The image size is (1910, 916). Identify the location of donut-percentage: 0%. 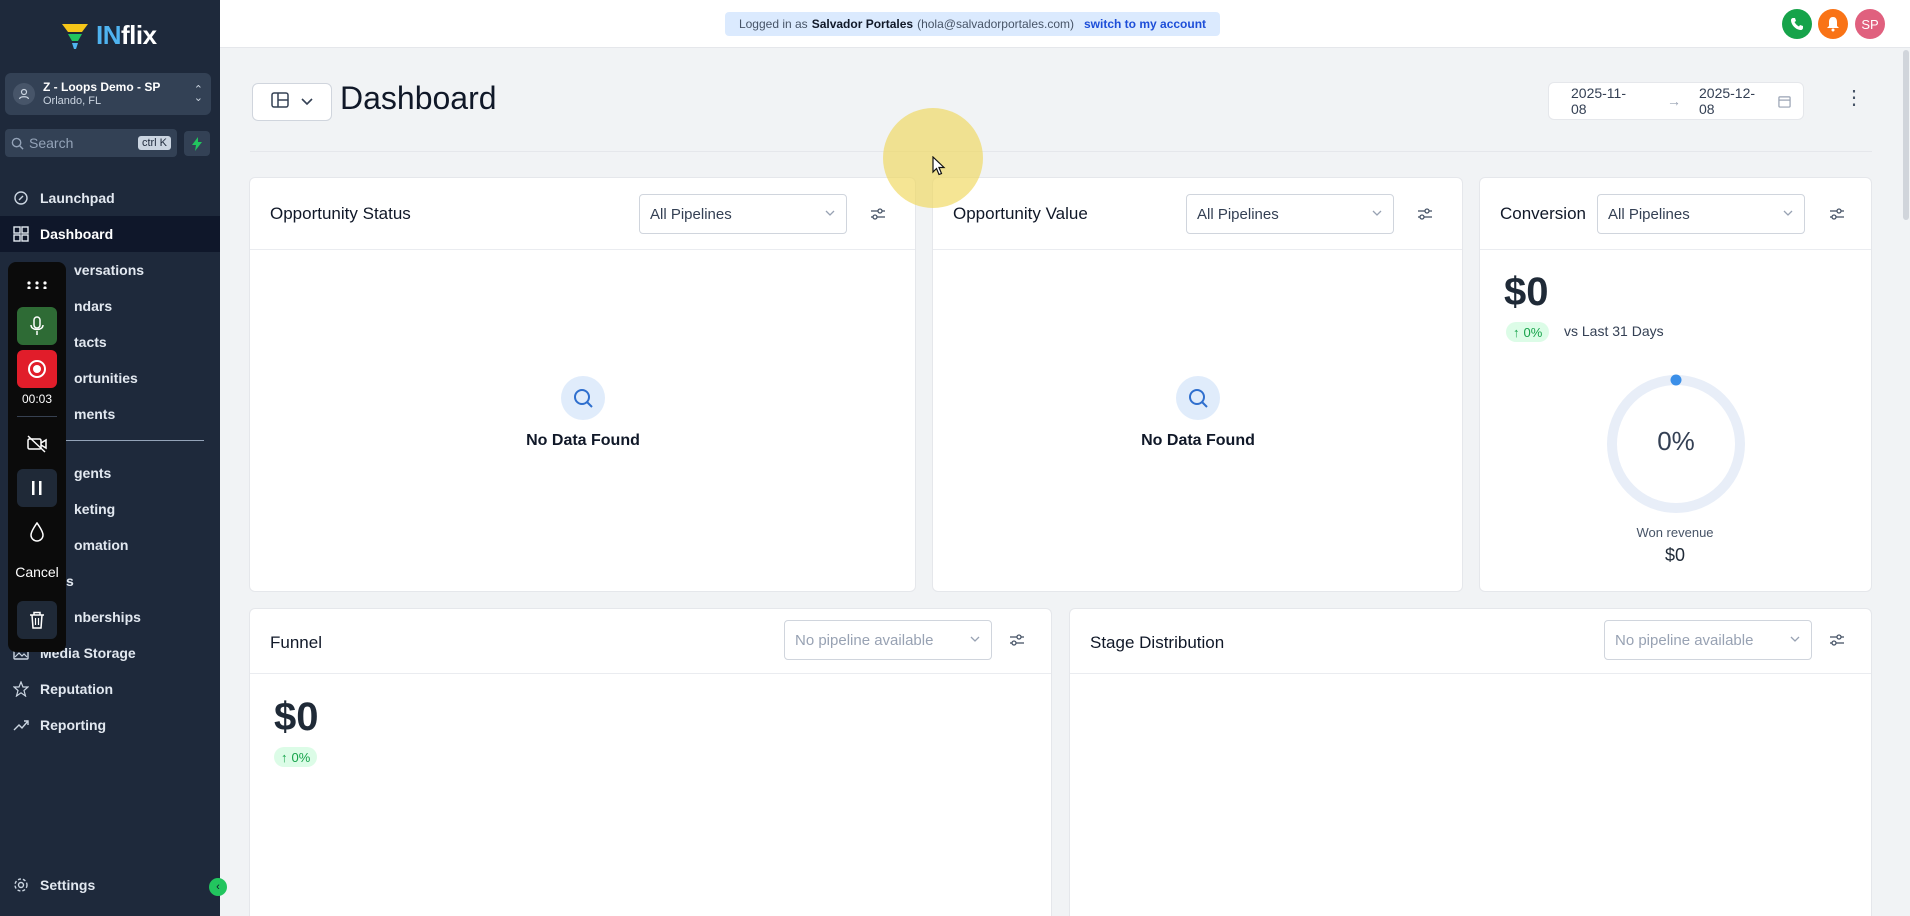
(1676, 441).